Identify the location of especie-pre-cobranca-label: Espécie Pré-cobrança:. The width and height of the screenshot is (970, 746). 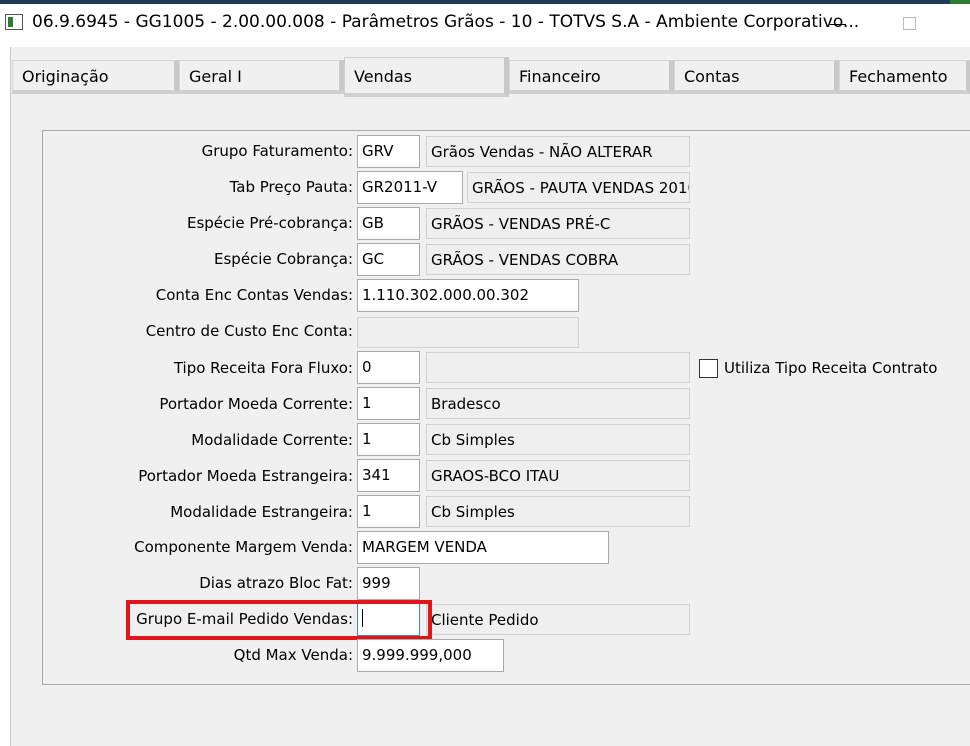
(269, 223).